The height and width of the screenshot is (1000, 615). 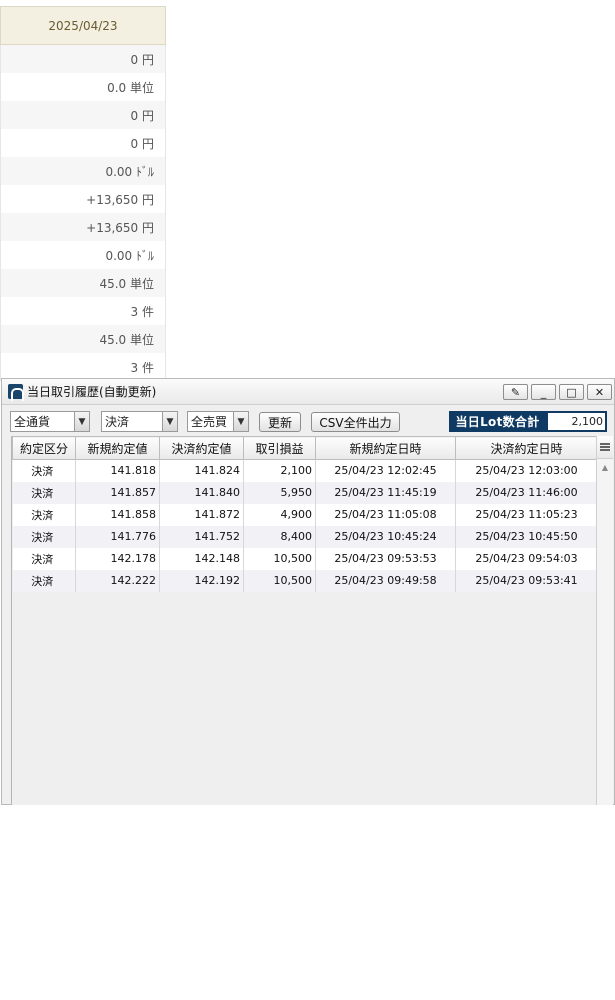 What do you see at coordinates (605, 467) in the screenshot?
I see `scroll-up-icon: ▲` at bounding box center [605, 467].